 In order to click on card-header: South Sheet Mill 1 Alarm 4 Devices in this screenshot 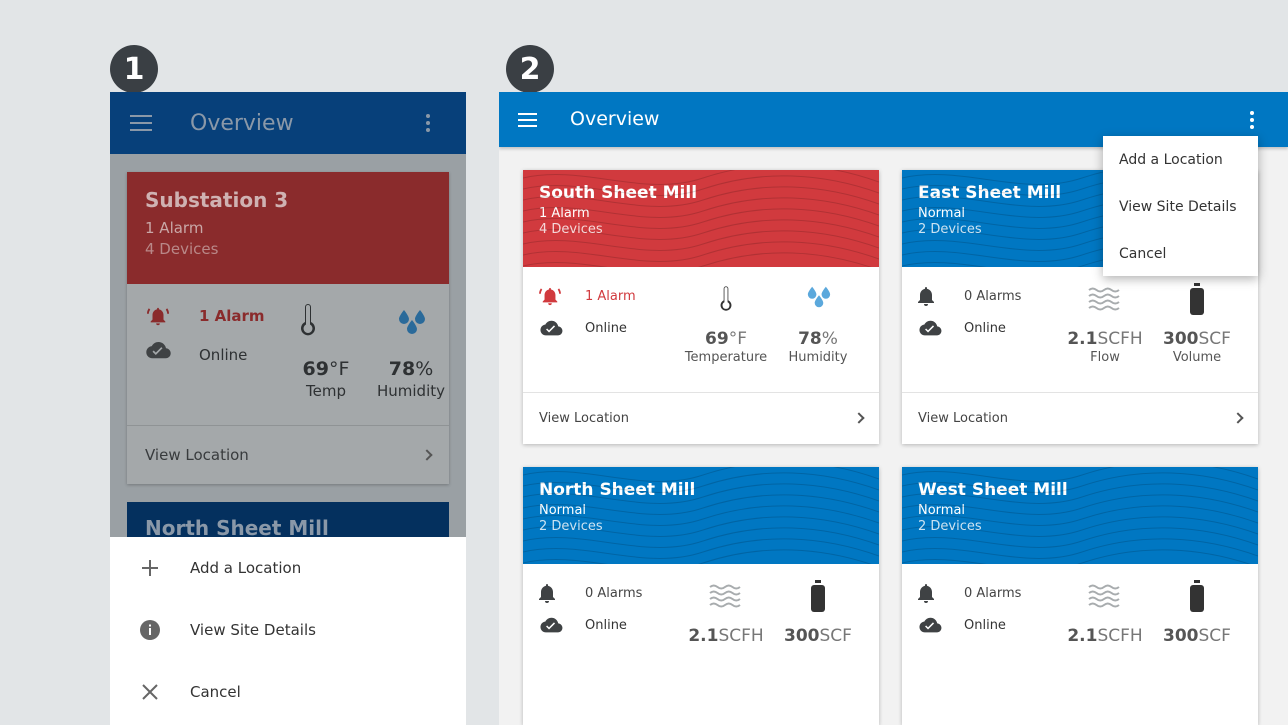, I will do `click(701, 218)`.